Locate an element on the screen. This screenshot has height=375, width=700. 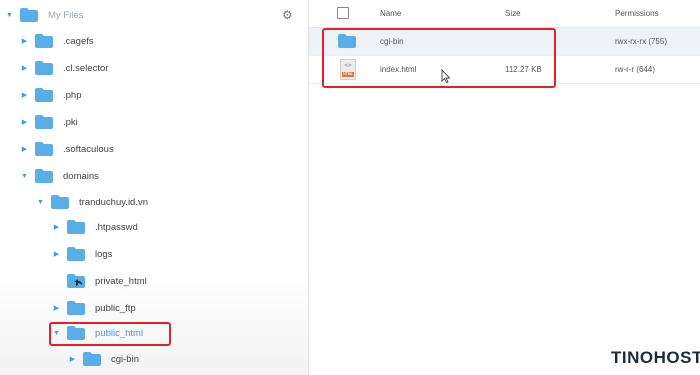
mouse-cursor-icon is located at coordinates (446, 76).